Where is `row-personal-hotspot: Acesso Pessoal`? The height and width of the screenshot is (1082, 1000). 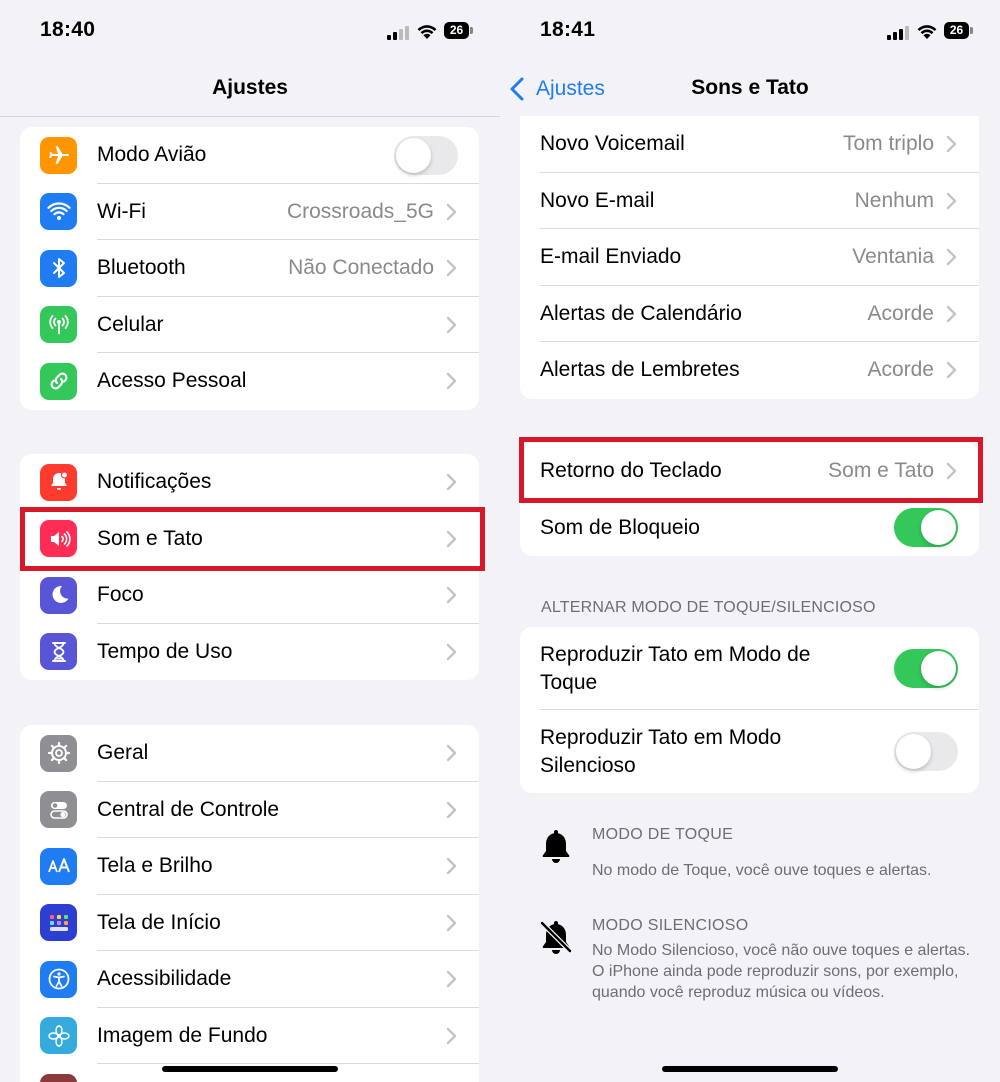
row-personal-hotspot: Acesso Pessoal is located at coordinates (249, 381).